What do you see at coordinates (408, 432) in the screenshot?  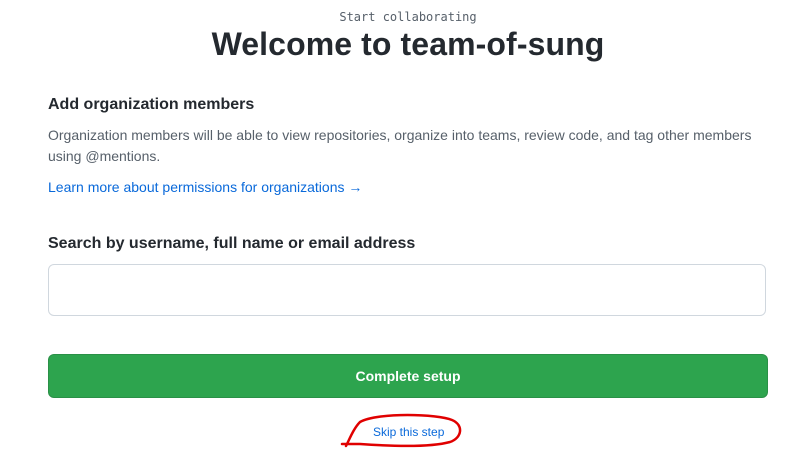 I see `skip-step-link: Skip this step` at bounding box center [408, 432].